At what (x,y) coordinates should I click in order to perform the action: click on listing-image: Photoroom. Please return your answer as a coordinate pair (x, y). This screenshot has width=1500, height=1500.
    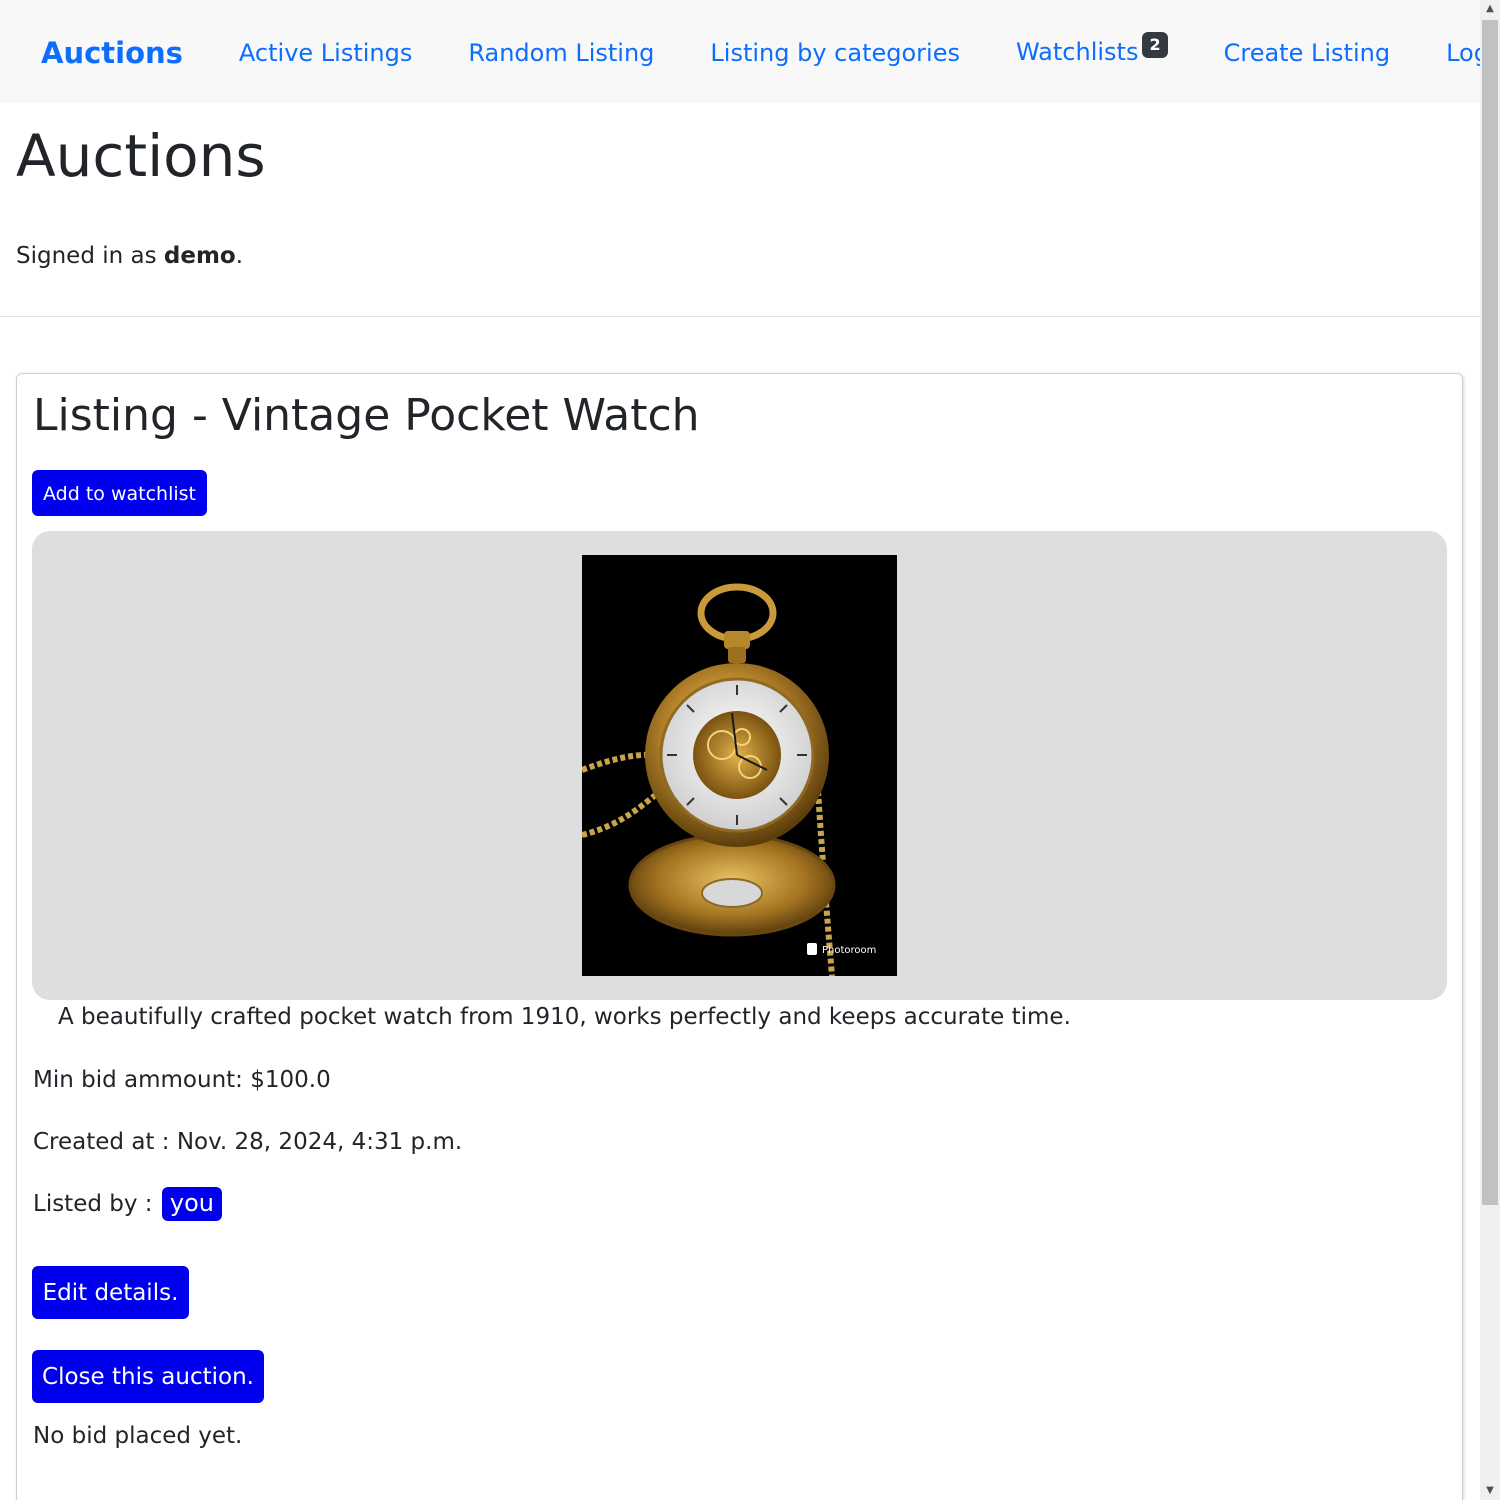
    Looking at the image, I should click on (739, 765).